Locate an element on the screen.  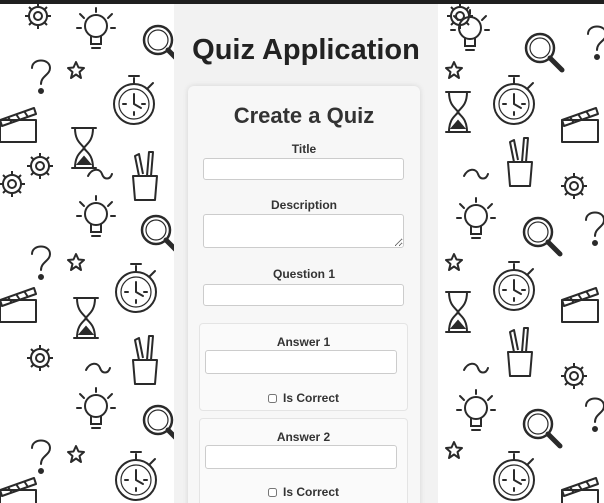
answer-1-label: Answer 1 is located at coordinates (303, 342).